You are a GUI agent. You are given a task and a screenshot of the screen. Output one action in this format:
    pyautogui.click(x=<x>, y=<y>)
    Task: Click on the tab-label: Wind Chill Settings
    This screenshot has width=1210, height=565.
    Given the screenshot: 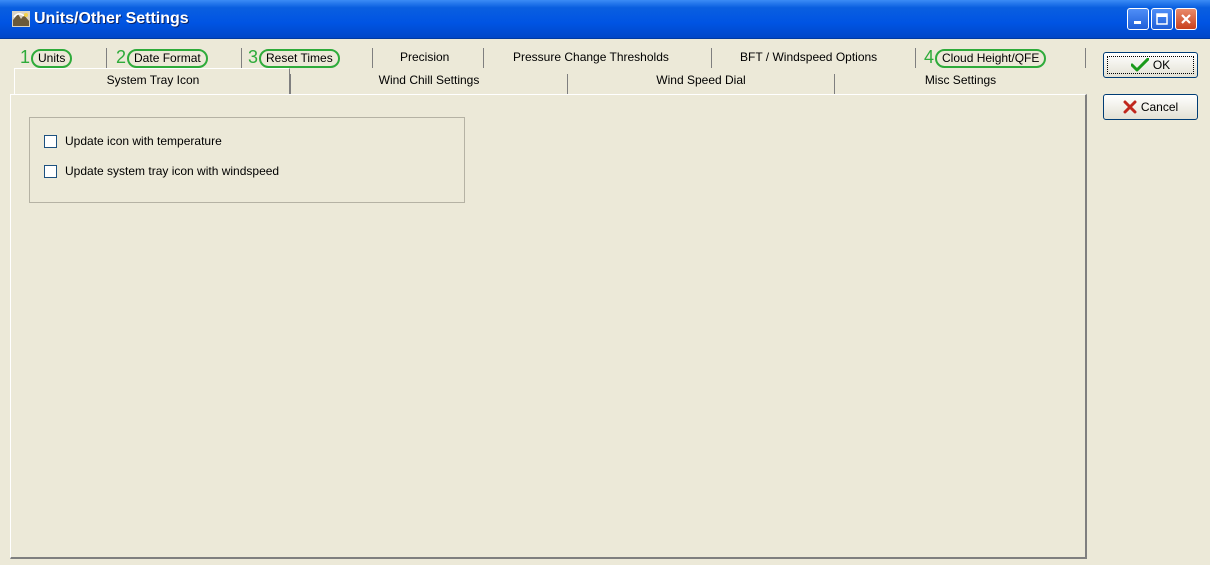 What is the action you would take?
    pyautogui.click(x=429, y=80)
    